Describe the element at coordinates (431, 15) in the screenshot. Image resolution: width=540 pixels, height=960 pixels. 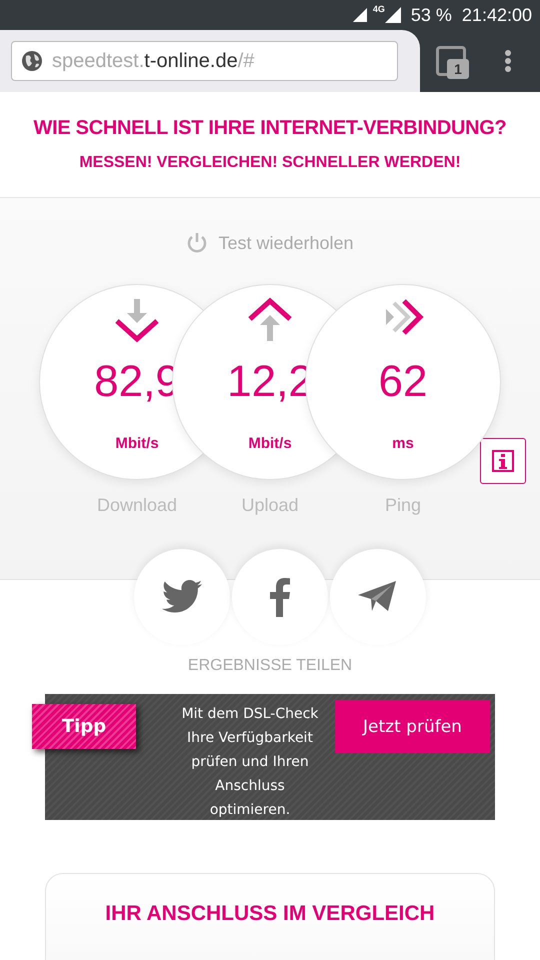
I see `battery-level: 53 %` at that location.